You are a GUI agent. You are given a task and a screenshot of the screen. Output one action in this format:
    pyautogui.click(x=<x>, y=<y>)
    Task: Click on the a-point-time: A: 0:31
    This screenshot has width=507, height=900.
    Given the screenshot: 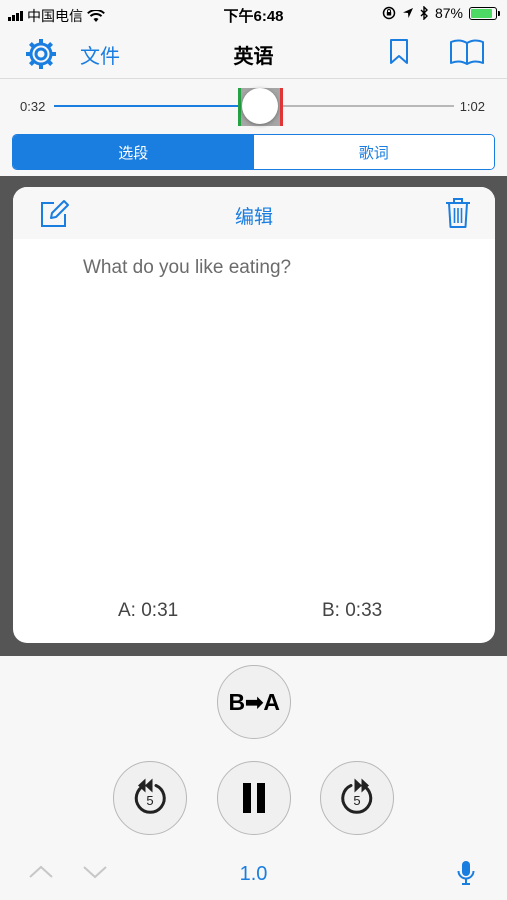 What is the action you would take?
    pyautogui.click(x=148, y=610)
    